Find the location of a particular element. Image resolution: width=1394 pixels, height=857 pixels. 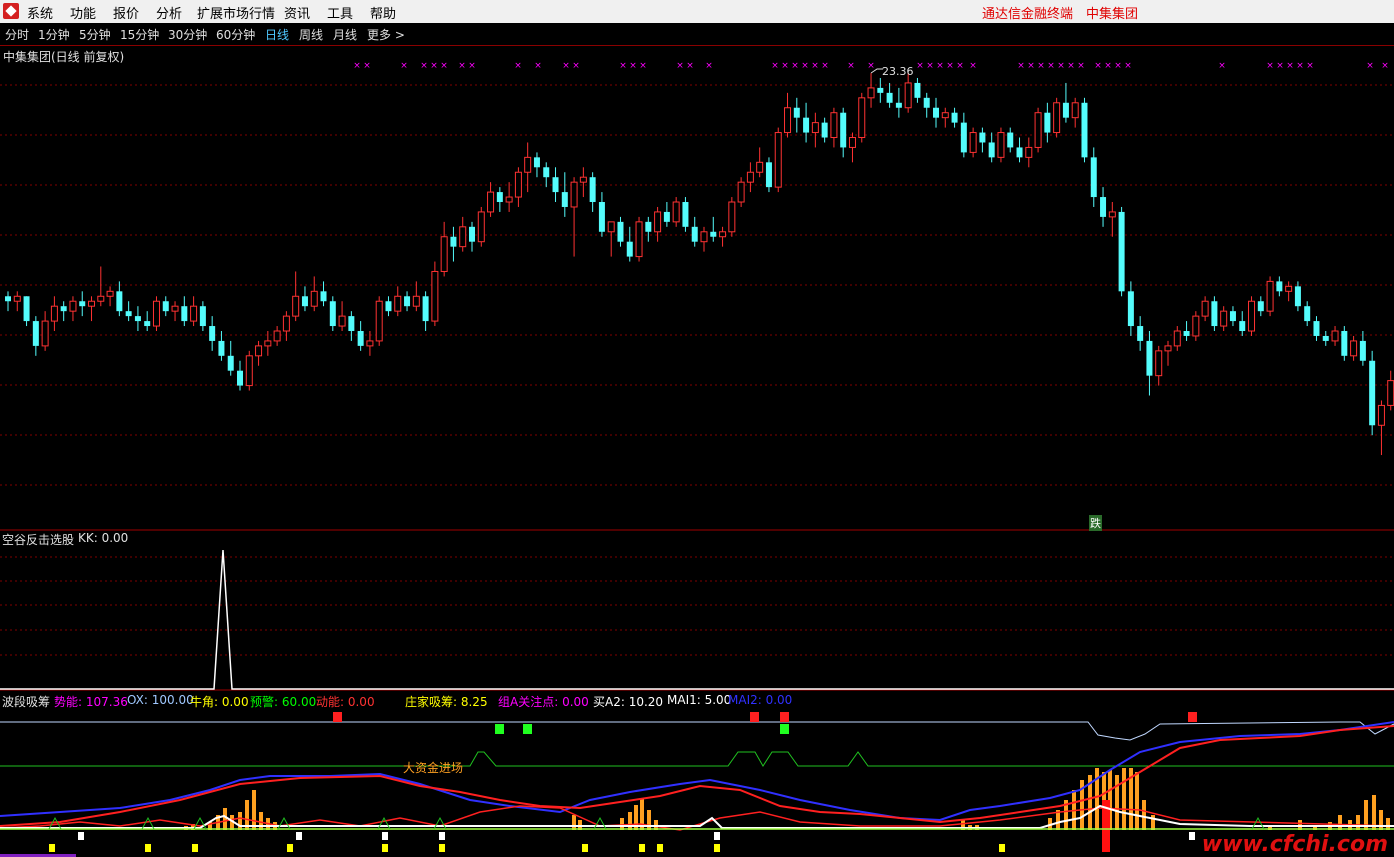

indicator-mai2: MAI2: 0.00 is located at coordinates (760, 700).